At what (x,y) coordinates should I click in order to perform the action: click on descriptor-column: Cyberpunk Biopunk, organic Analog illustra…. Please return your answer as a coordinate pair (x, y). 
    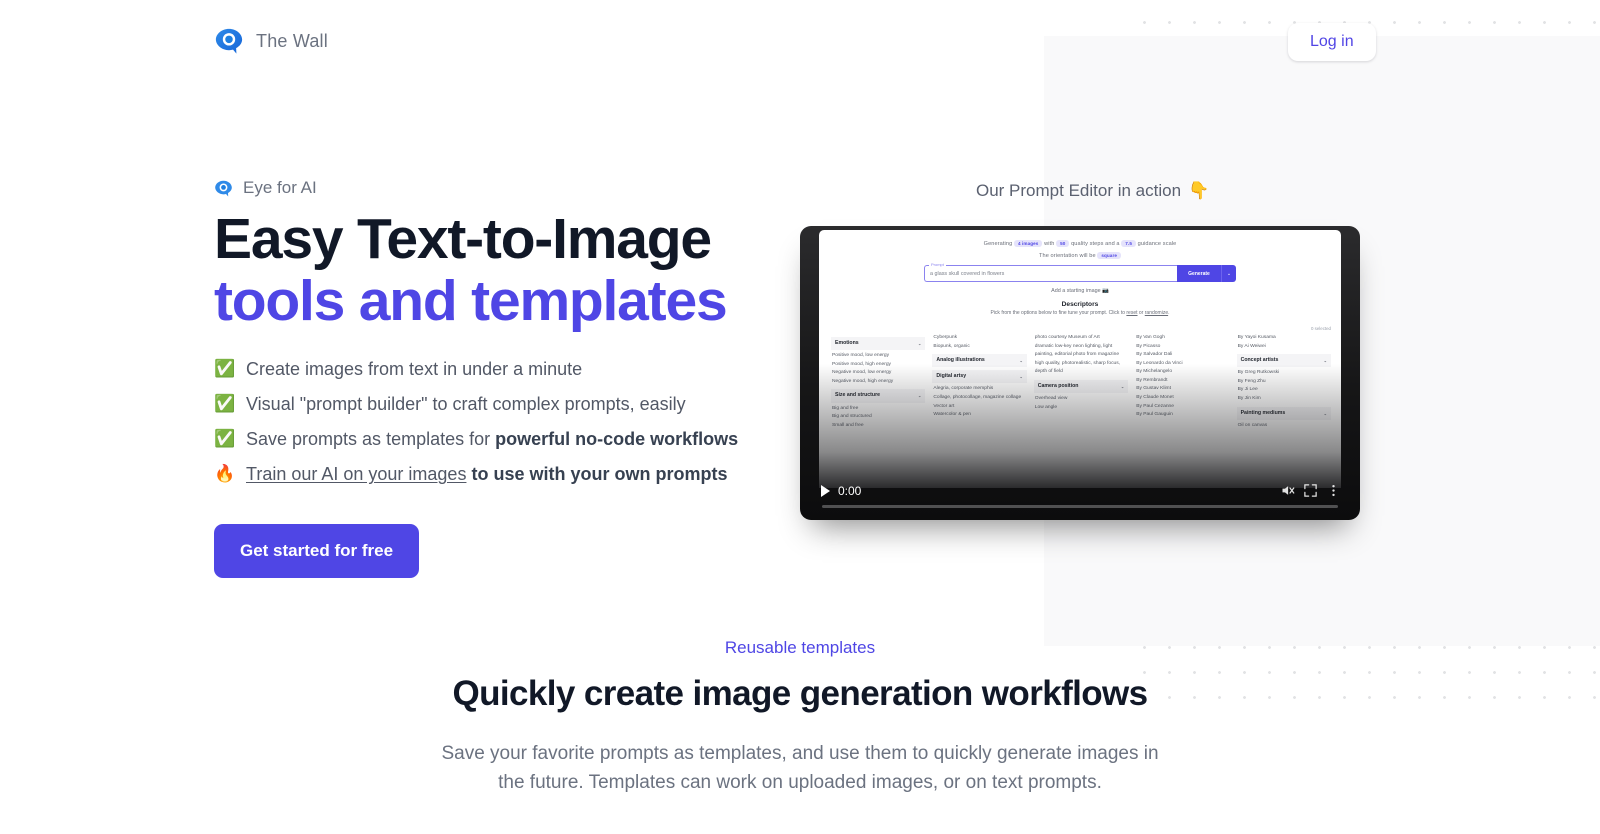
    Looking at the image, I should click on (979, 382).